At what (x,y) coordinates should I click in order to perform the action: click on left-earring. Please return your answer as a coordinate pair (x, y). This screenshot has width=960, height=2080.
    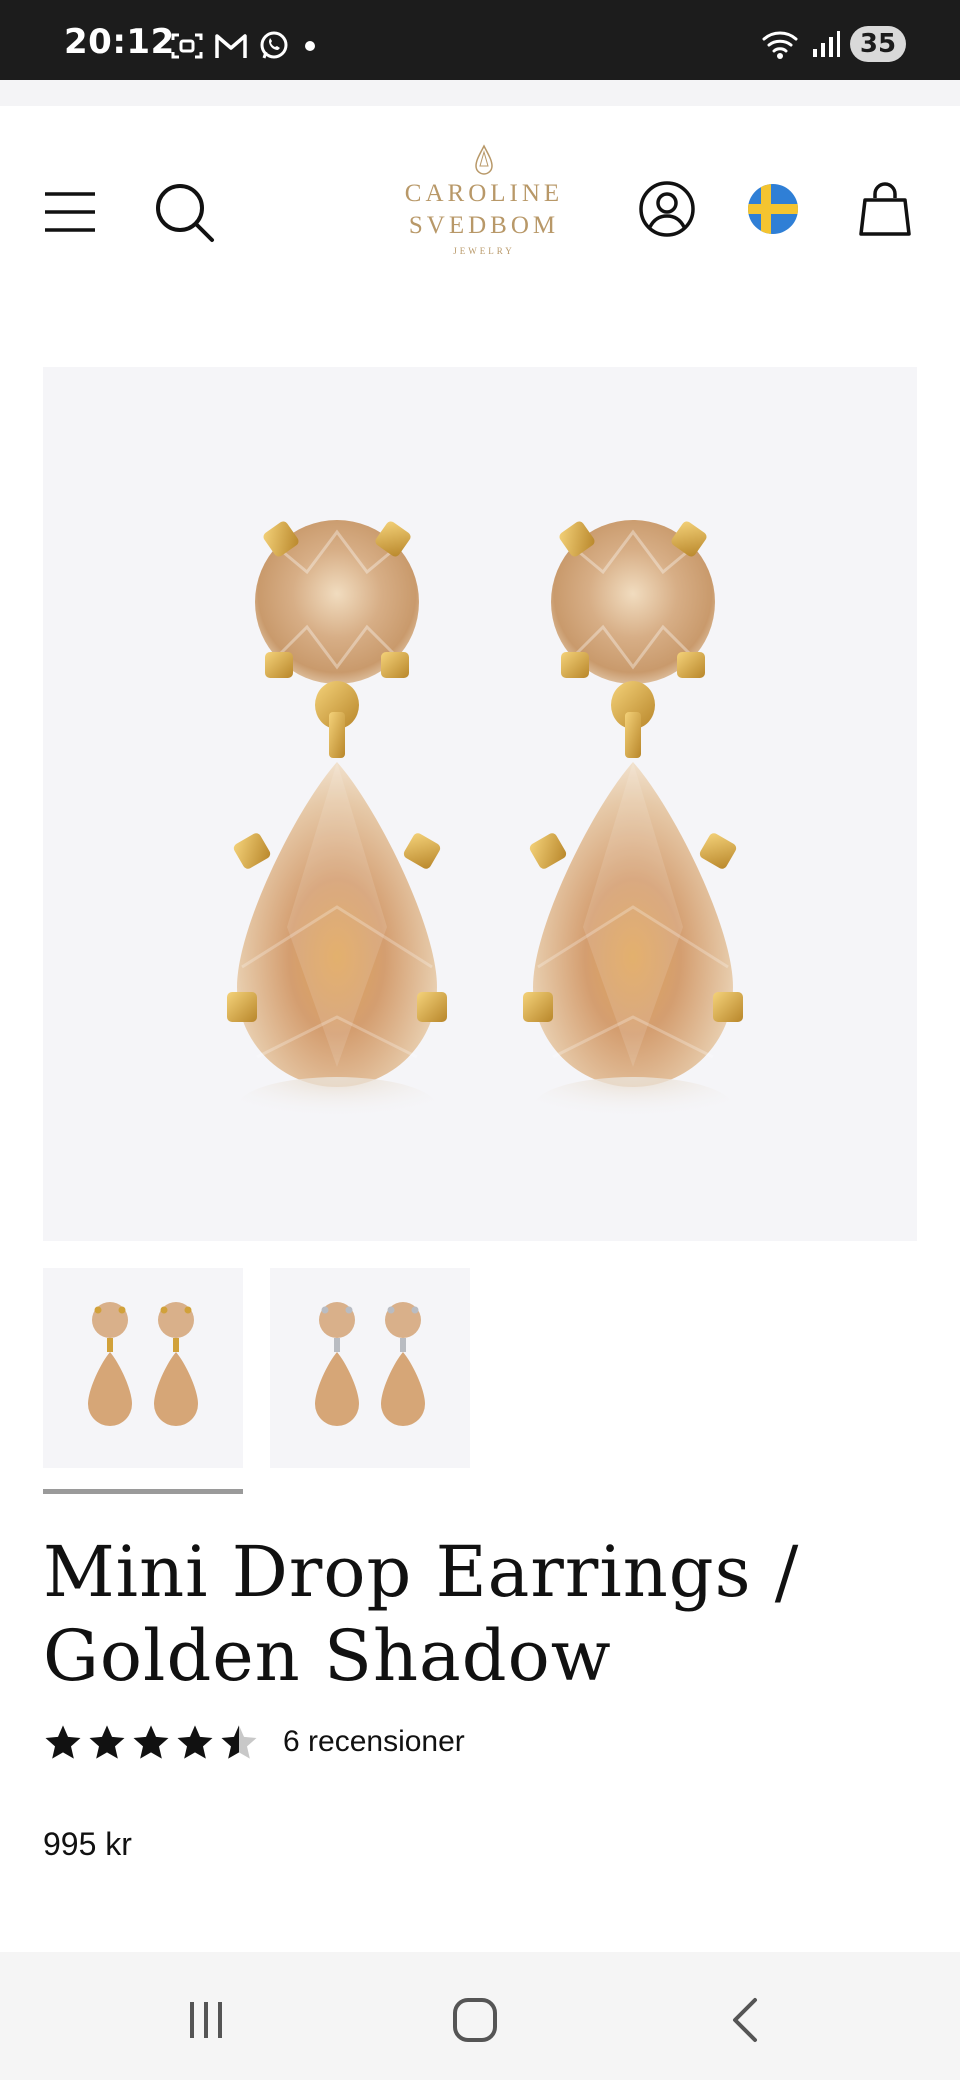
    Looking at the image, I should click on (337, 828).